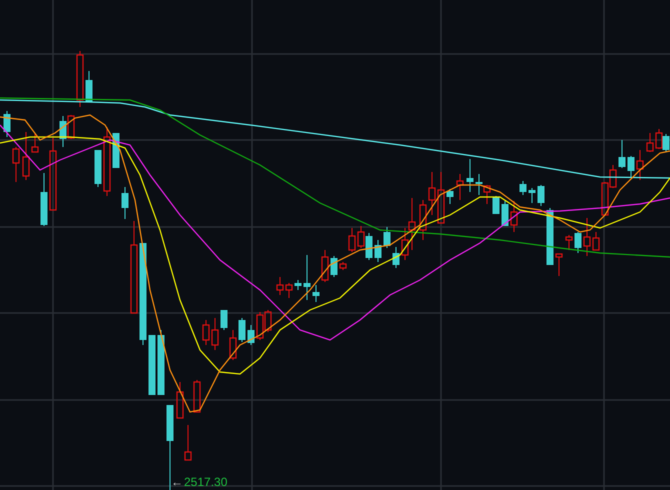 The image size is (670, 490). What do you see at coordinates (177, 482) in the screenshot?
I see `arrow-icon: ←` at bounding box center [177, 482].